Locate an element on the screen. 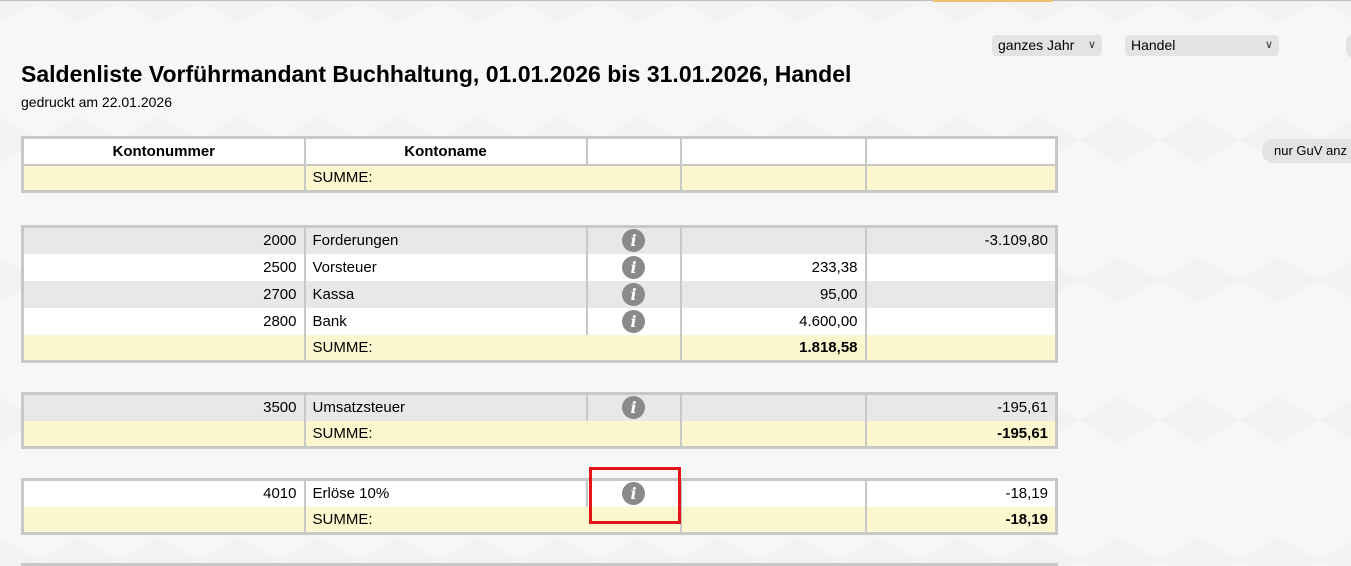 This screenshot has height=566, width=1351. account-number: 2500 is located at coordinates (163, 267).